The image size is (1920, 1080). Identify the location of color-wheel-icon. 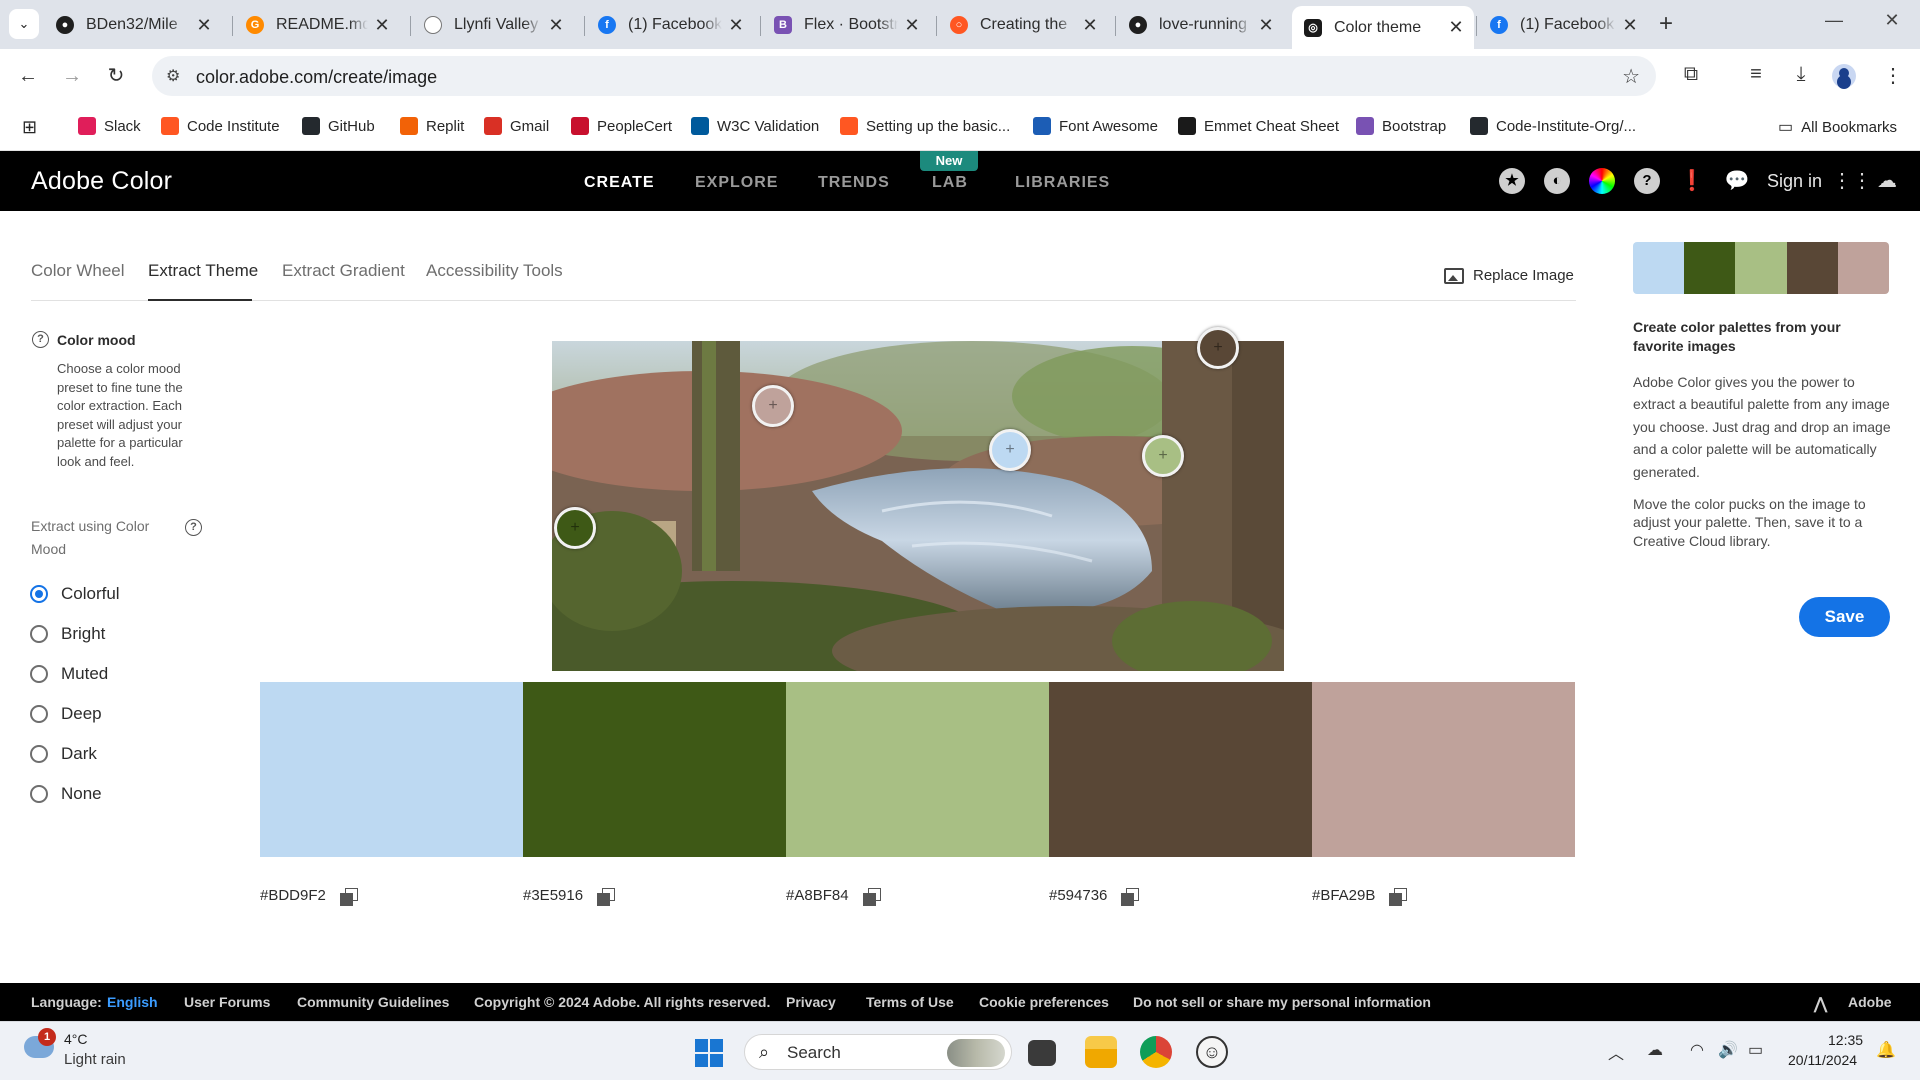
(1602, 181).